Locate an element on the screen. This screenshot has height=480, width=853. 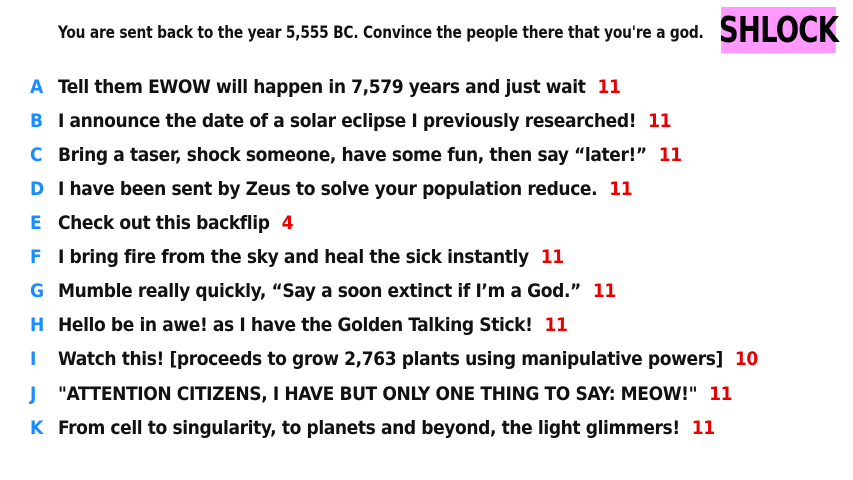
answer-letter: A is located at coordinates (37, 87).